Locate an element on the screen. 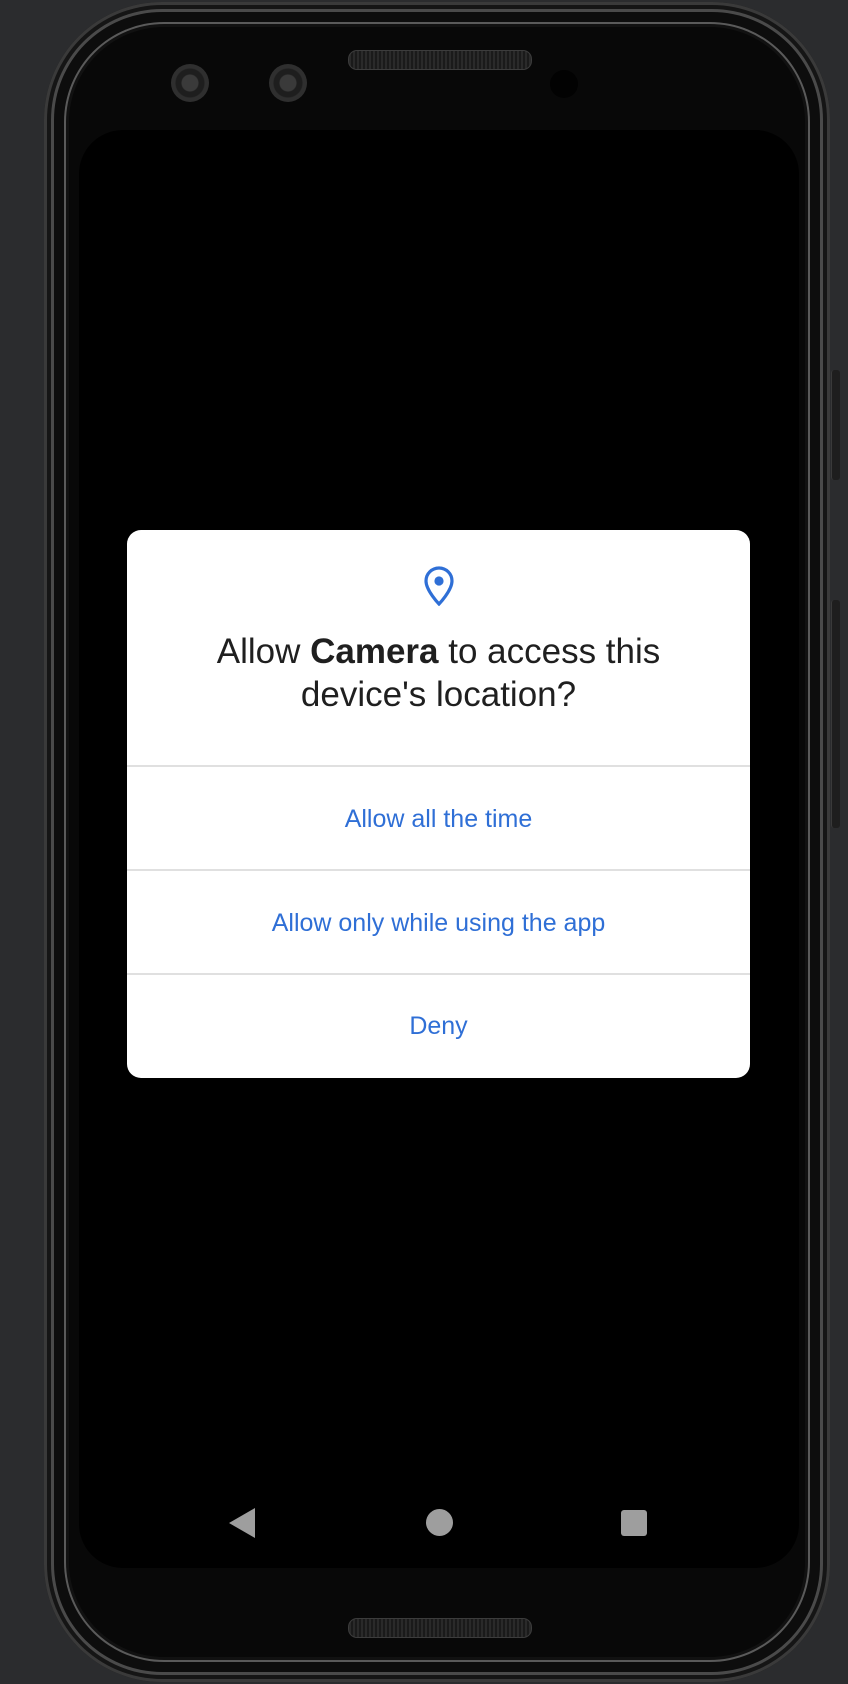  location-pin-icon is located at coordinates (439, 586).